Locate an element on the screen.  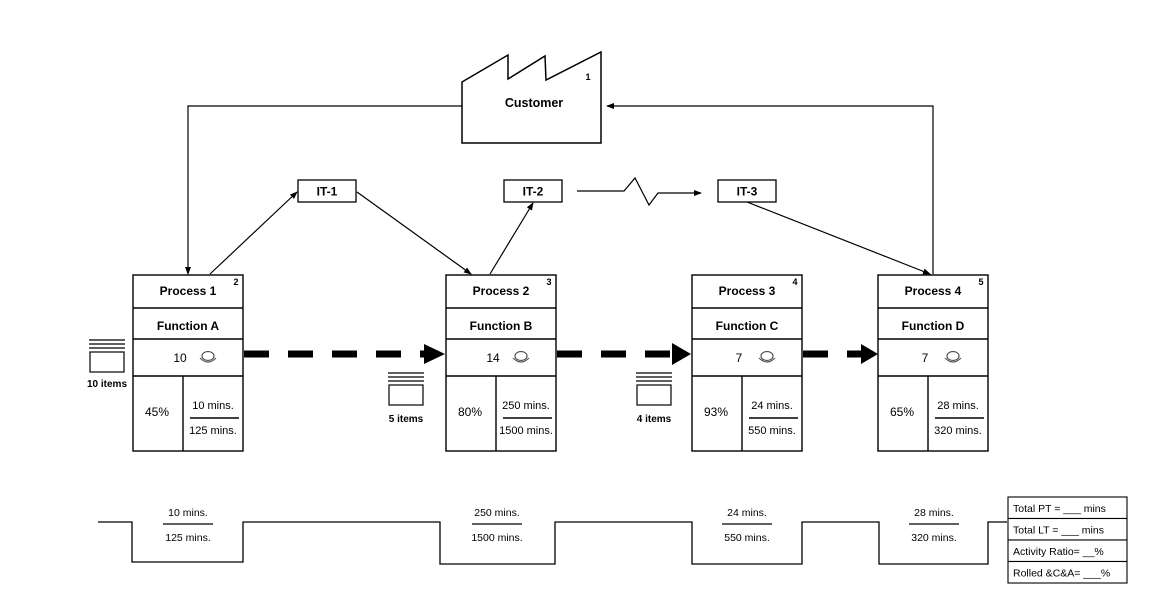
timeline-ladder is located at coordinates (552, 543).